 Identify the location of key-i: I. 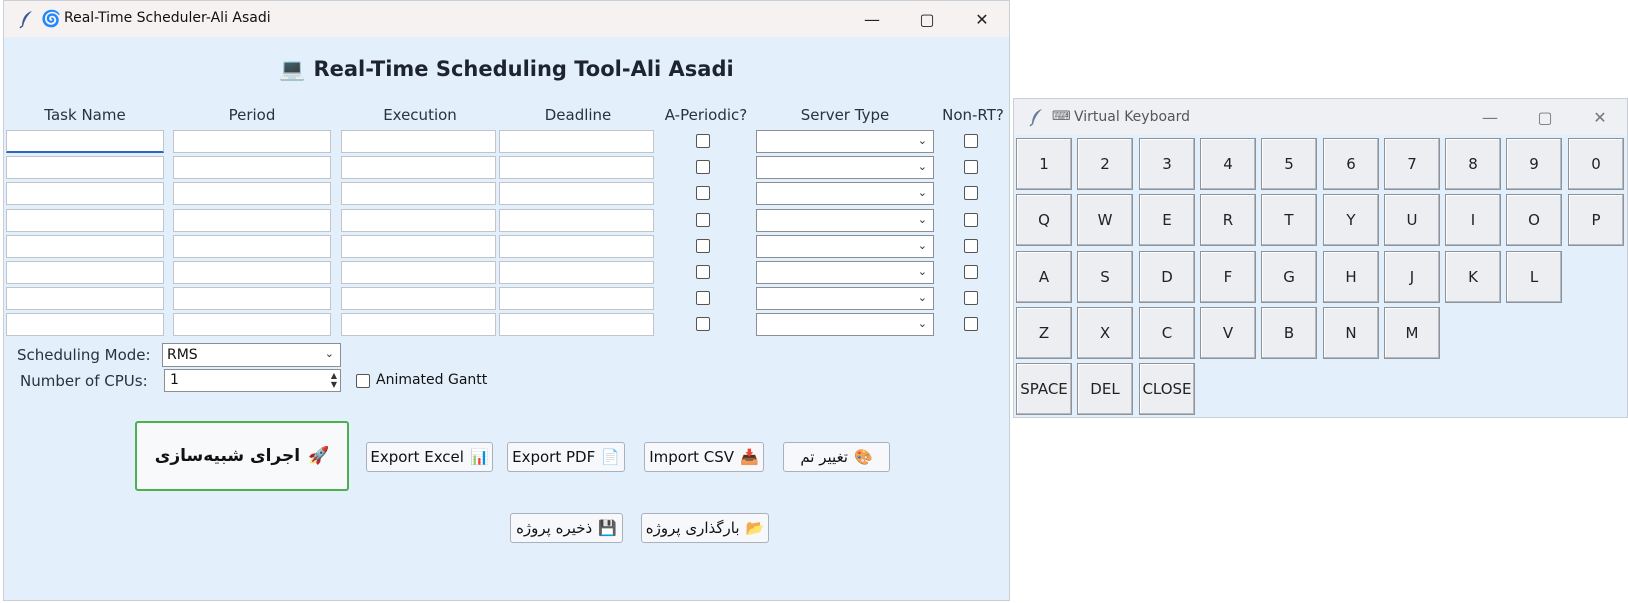
(1473, 220).